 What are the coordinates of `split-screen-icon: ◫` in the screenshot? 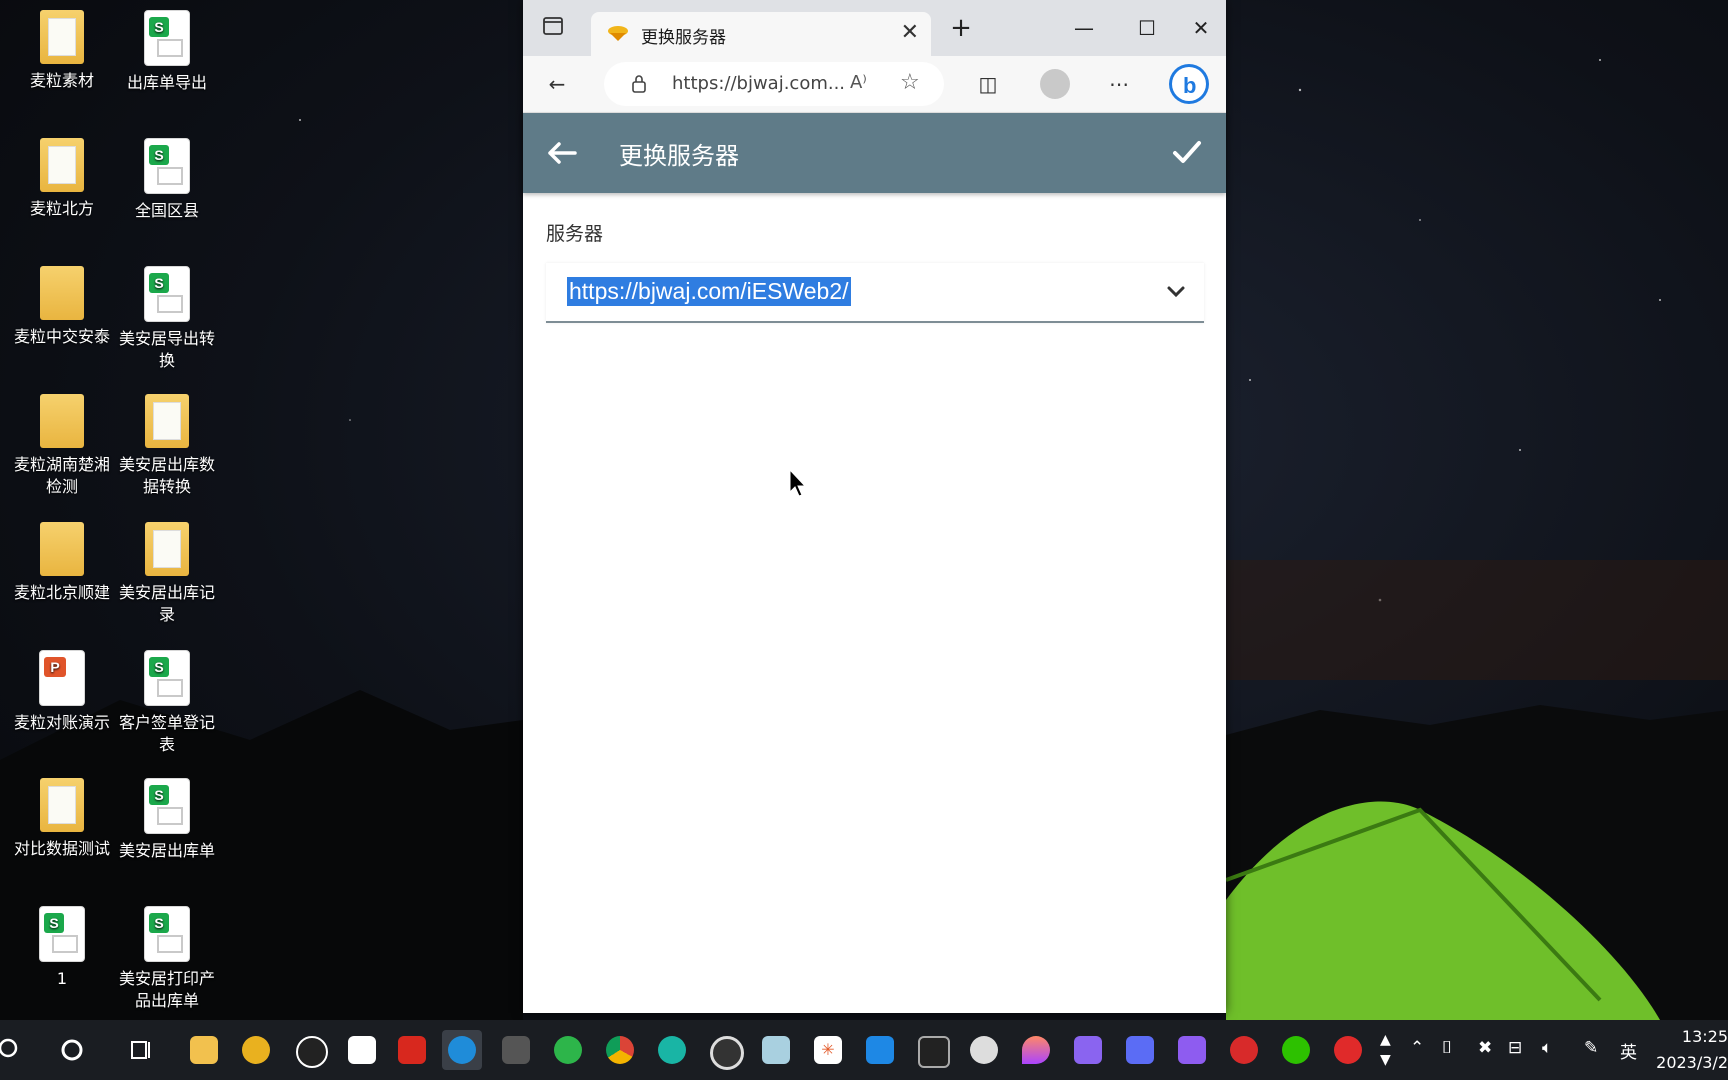 It's located at (988, 84).